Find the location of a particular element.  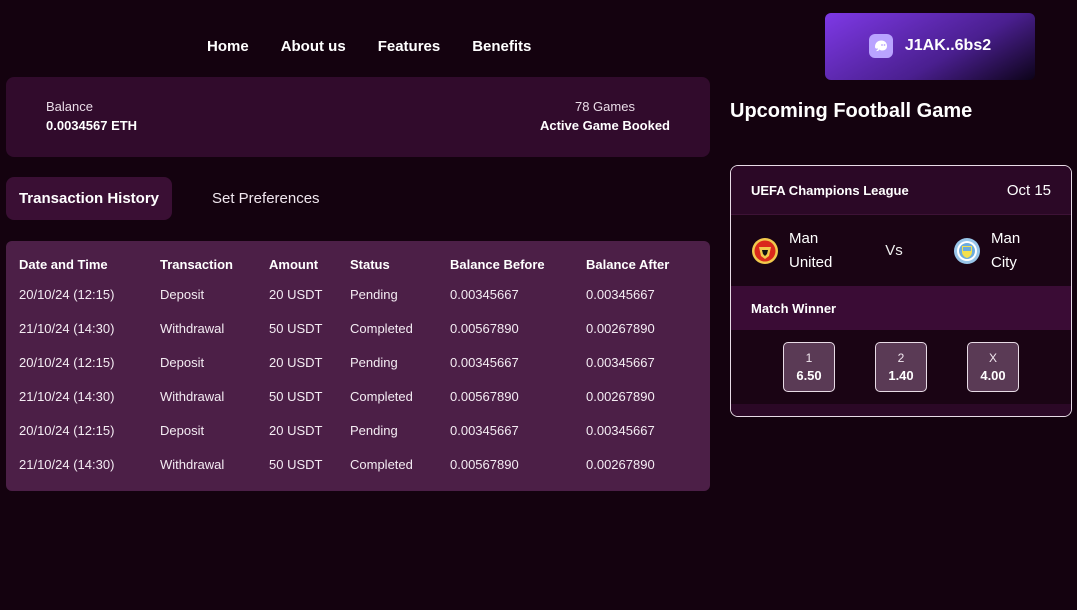

away-team: Man City is located at coordinates (1002, 251).